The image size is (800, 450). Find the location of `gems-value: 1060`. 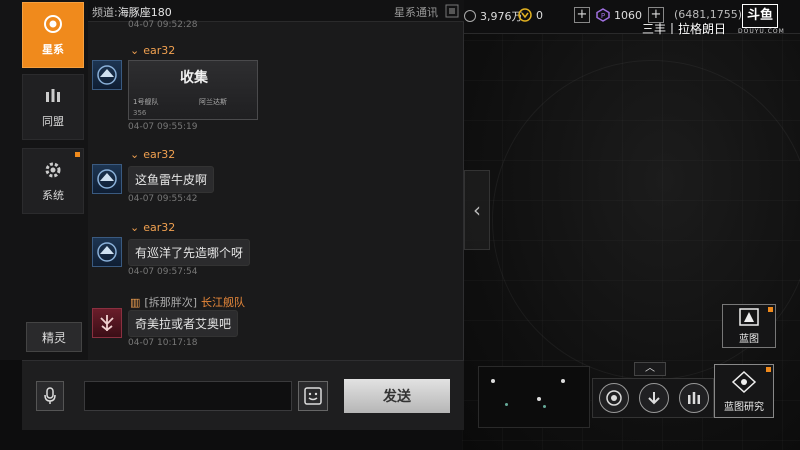

gems-value: 1060 is located at coordinates (628, 15).